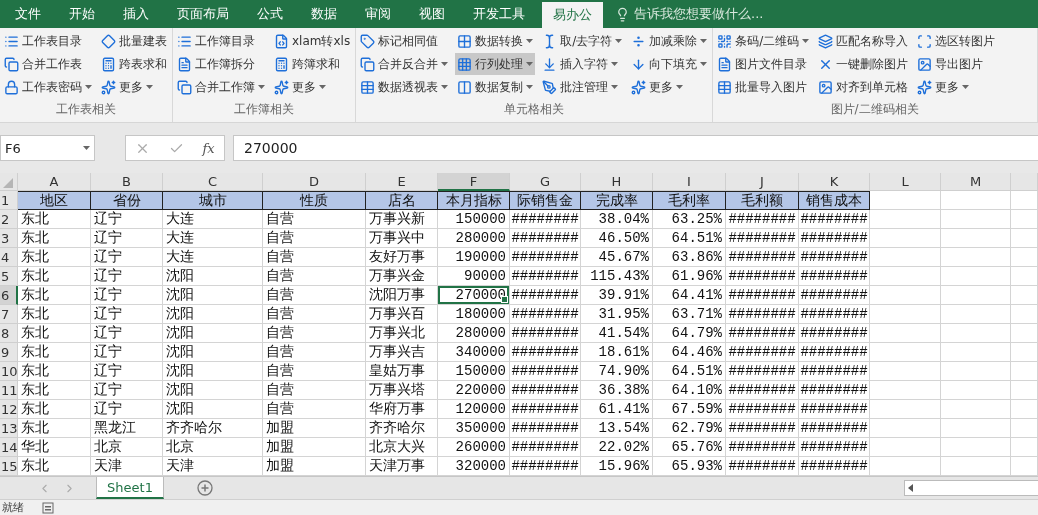  Describe the element at coordinates (221, 64) in the screenshot. I see `ribbon-button: 工作簿拆分` at that location.